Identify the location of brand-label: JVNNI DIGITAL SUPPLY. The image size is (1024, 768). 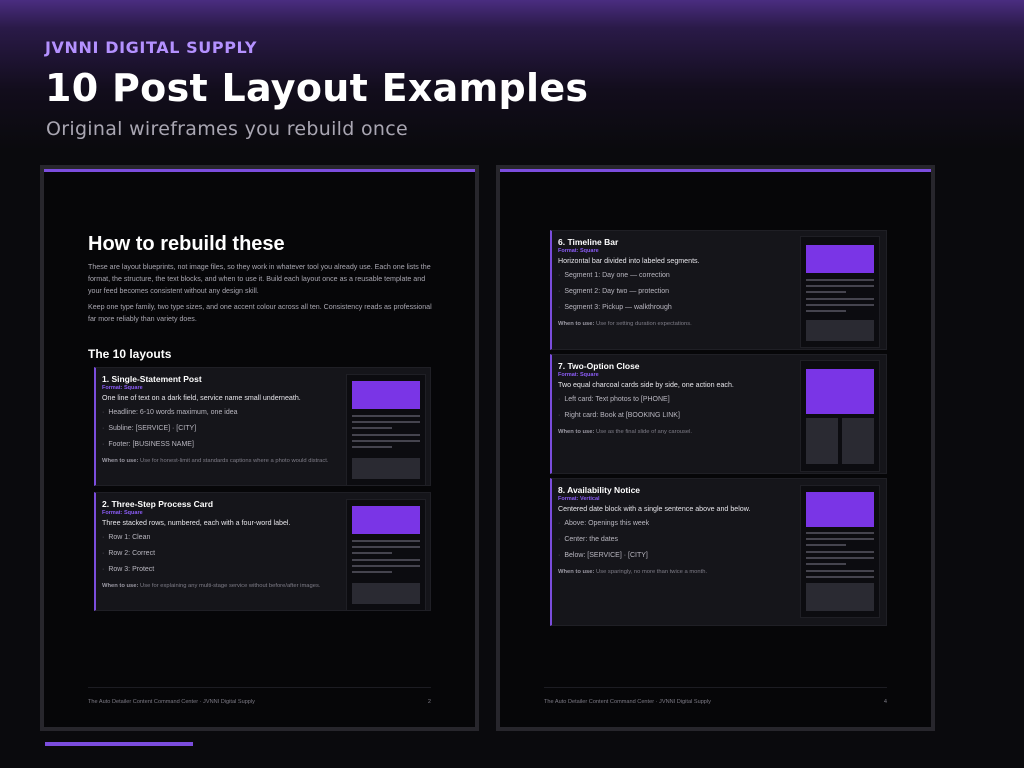
(151, 47).